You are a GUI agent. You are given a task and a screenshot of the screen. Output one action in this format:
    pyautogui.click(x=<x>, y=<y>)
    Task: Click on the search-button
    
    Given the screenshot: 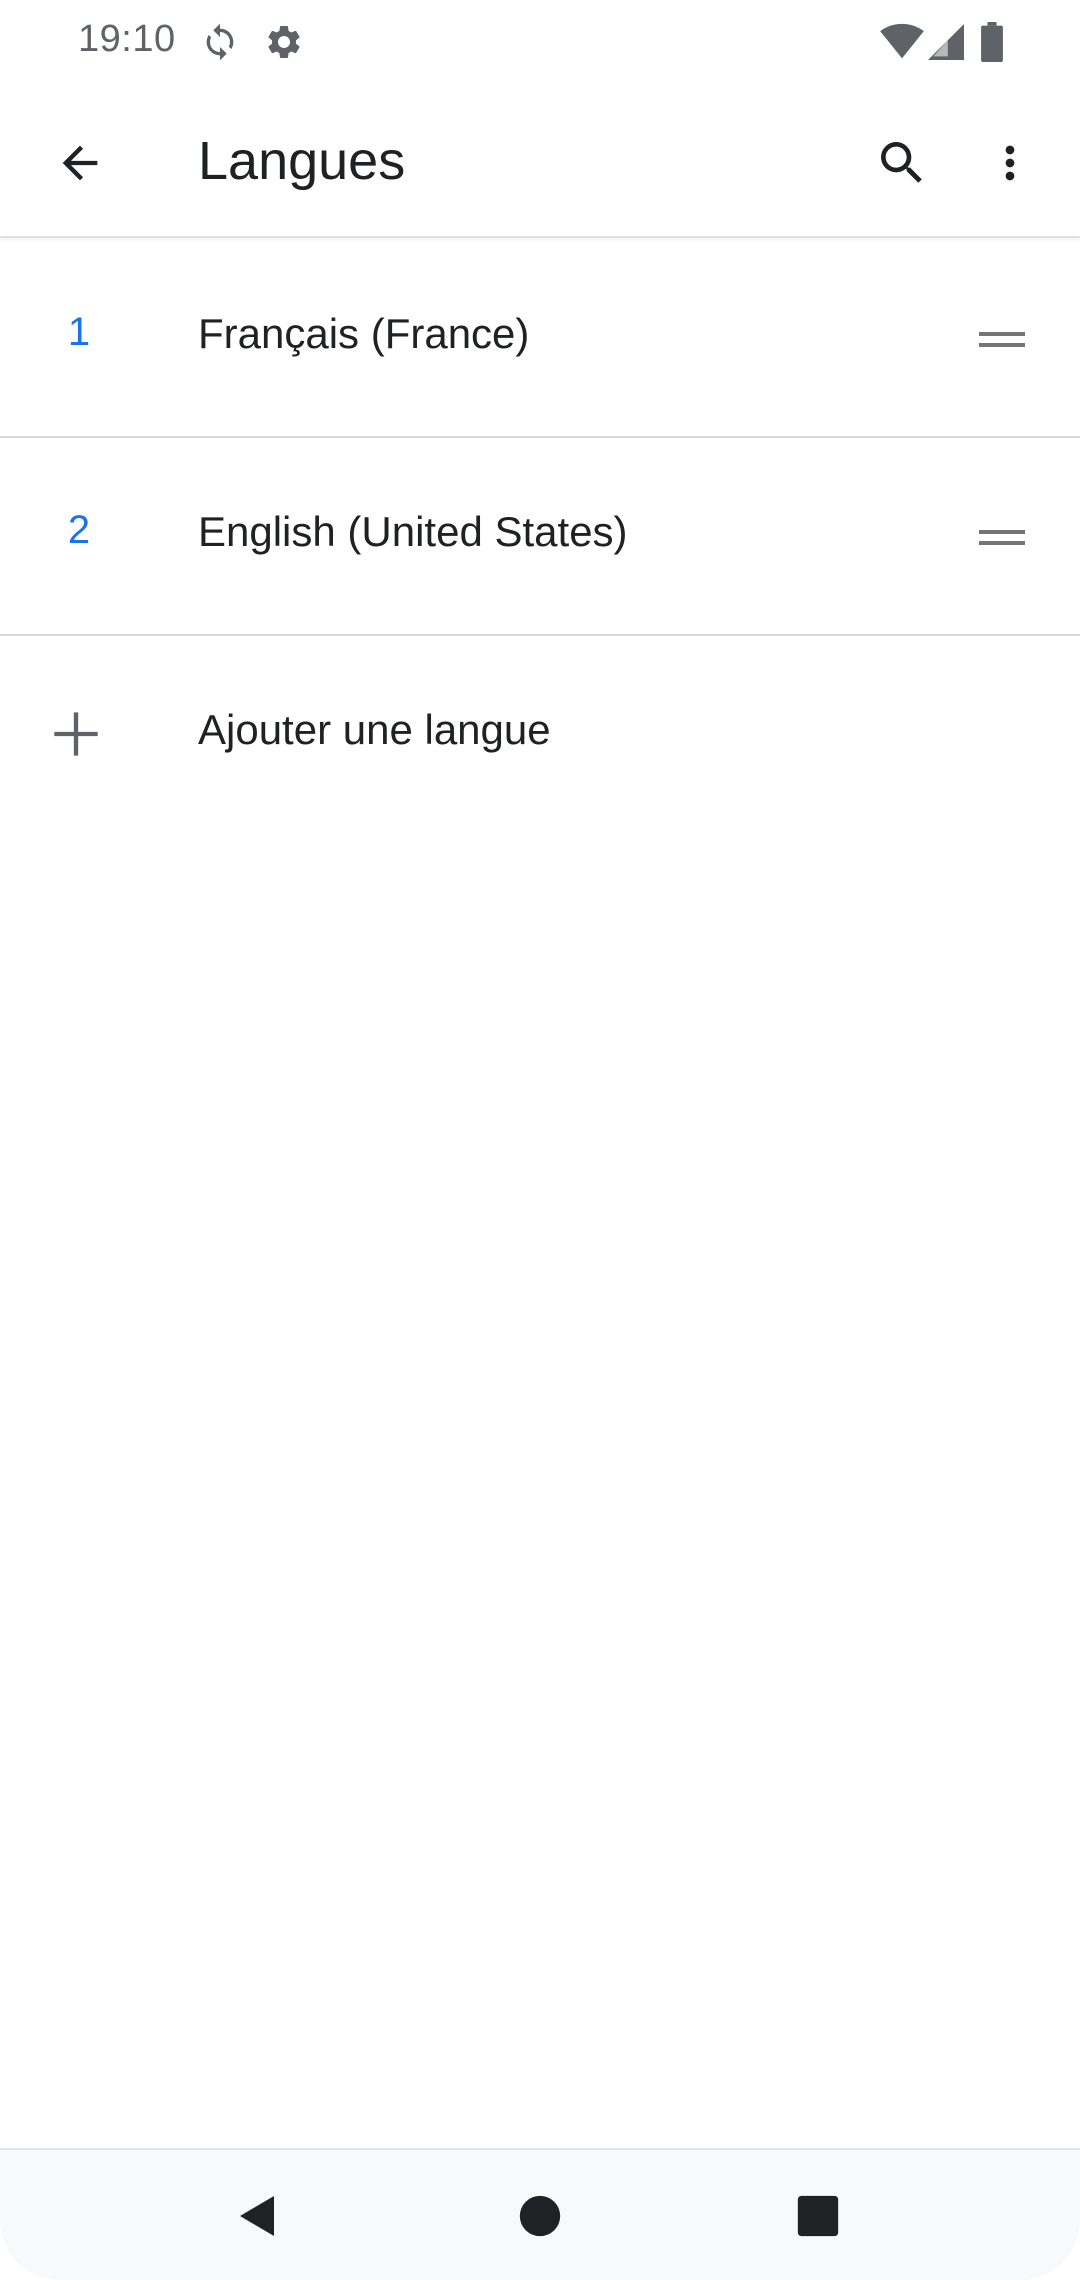 What is the action you would take?
    pyautogui.click(x=902, y=163)
    